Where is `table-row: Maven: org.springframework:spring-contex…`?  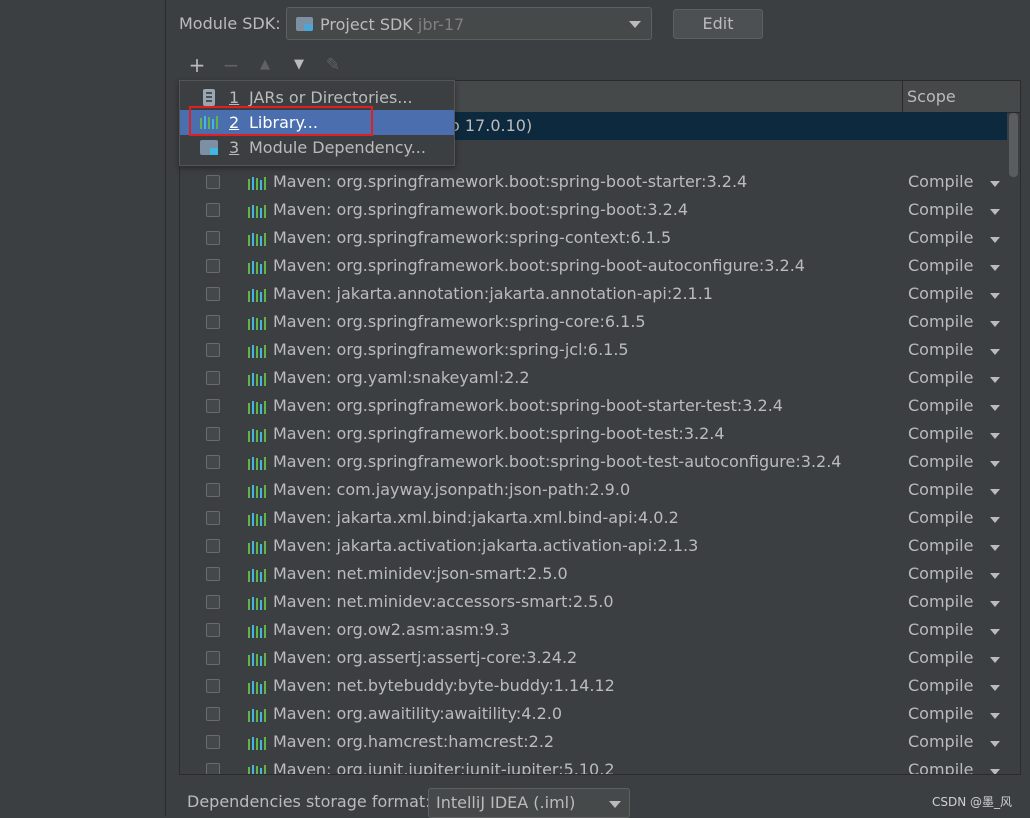
table-row: Maven: org.springframework:spring-contex… is located at coordinates (593, 239).